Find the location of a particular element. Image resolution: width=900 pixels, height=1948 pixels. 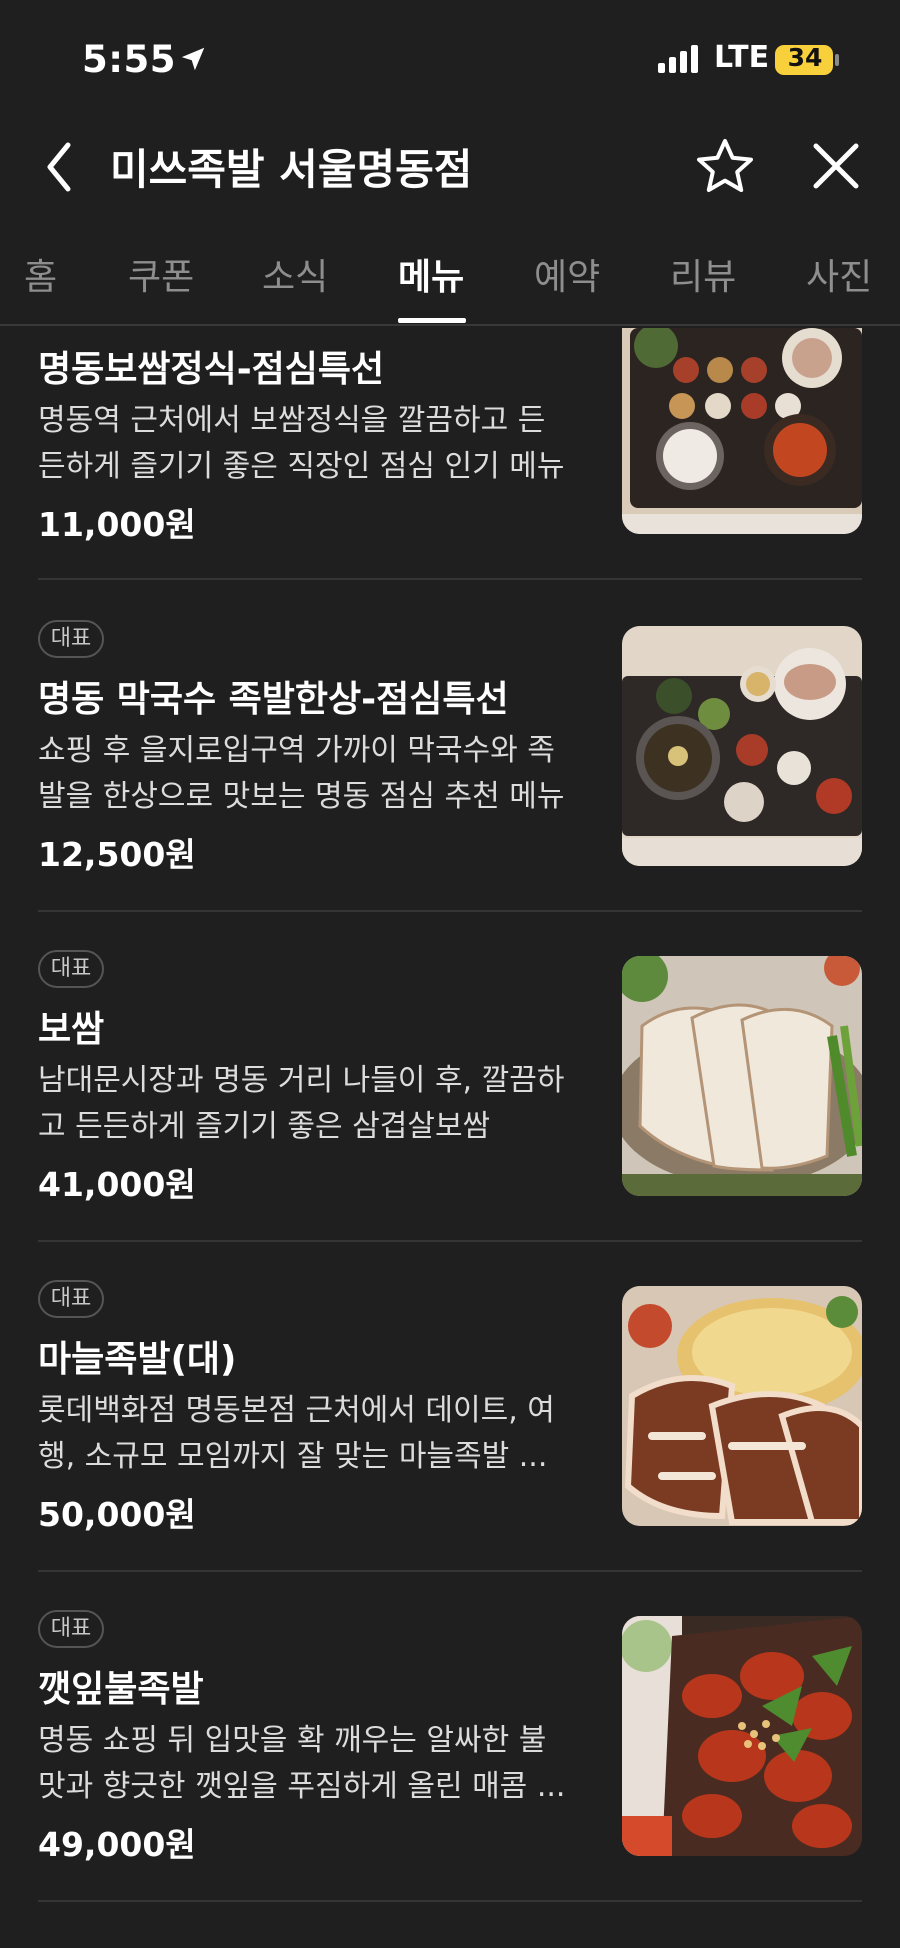

back-icon is located at coordinates (60, 167).